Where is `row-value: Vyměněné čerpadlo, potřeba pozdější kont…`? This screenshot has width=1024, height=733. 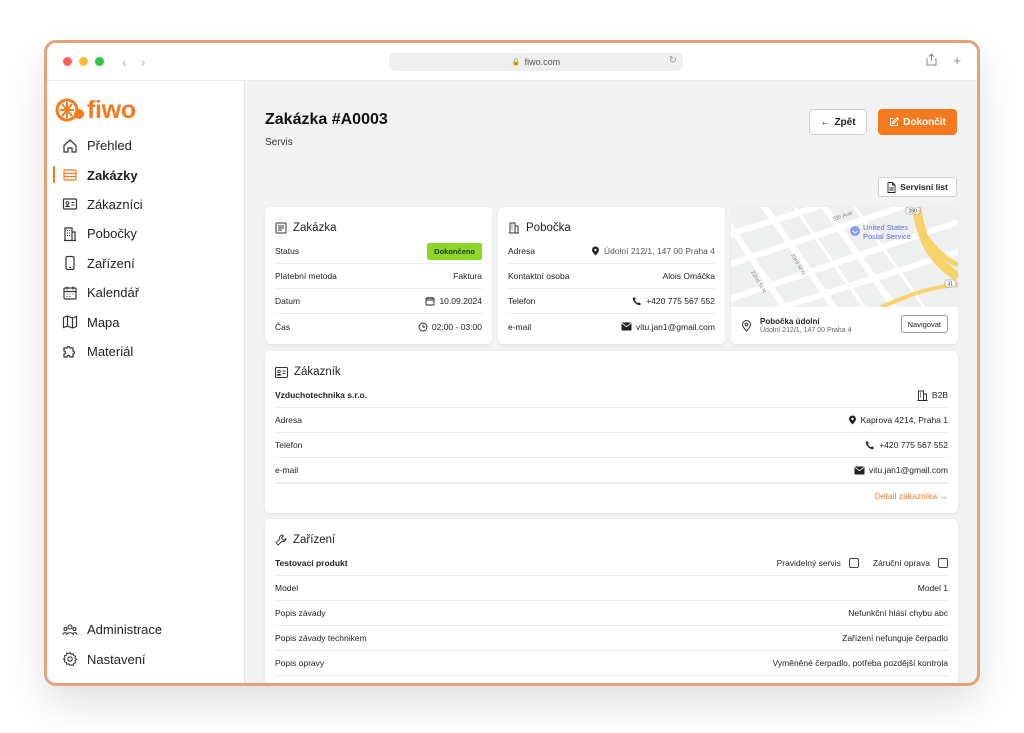 row-value: Vyměněné čerpadlo, potřeba pozdější kont… is located at coordinates (860, 663).